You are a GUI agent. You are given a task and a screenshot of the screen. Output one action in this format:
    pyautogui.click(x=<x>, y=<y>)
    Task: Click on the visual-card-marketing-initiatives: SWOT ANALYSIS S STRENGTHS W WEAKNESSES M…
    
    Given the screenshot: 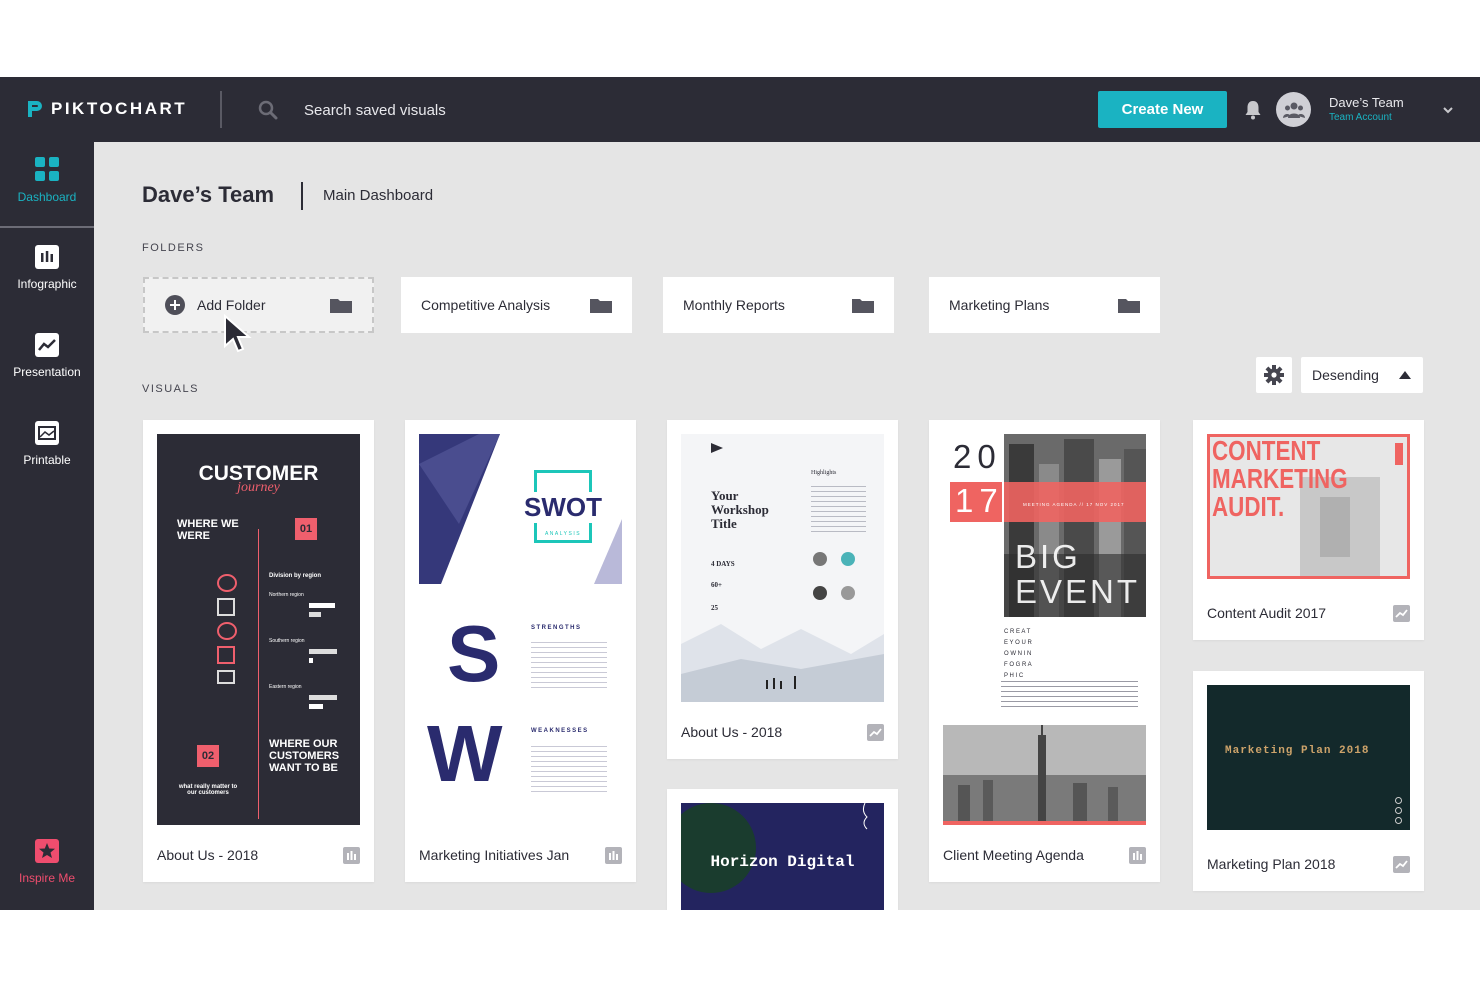 What is the action you would take?
    pyautogui.click(x=520, y=651)
    